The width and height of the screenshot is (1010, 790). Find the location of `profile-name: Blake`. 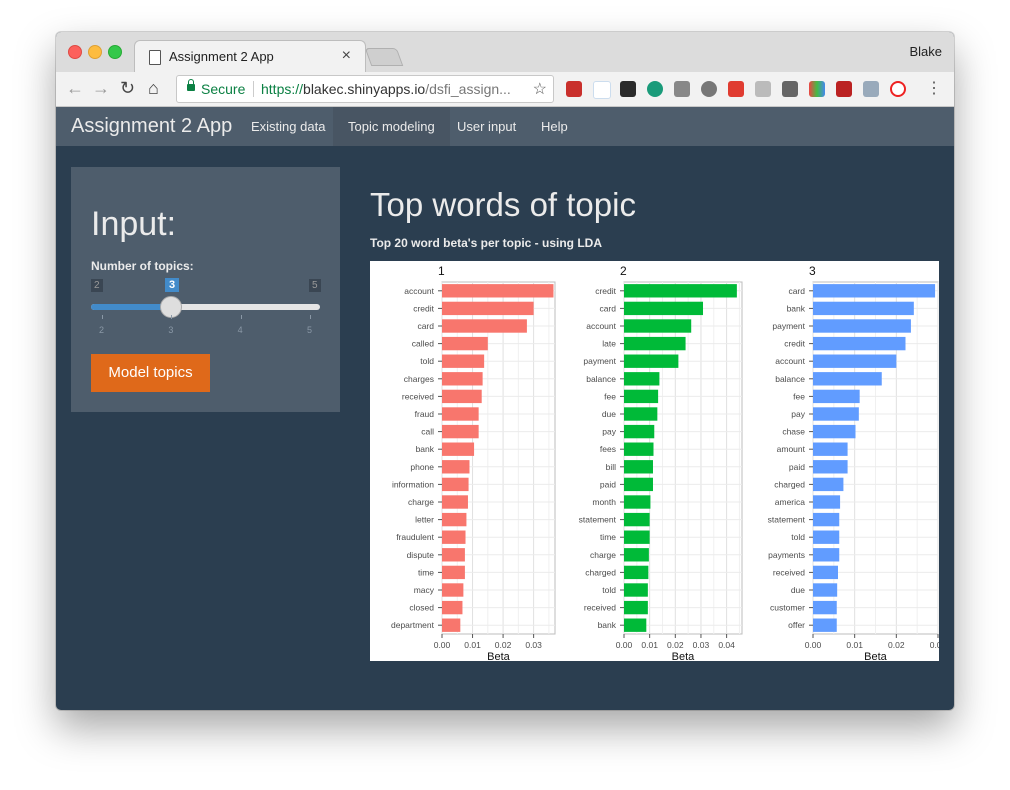

profile-name: Blake is located at coordinates (925, 51).